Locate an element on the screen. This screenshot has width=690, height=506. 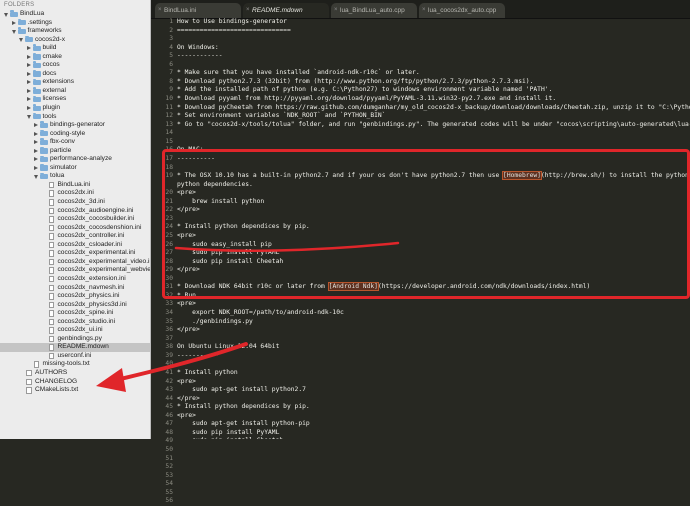
tree-folder: external is located at coordinates (75, 91).